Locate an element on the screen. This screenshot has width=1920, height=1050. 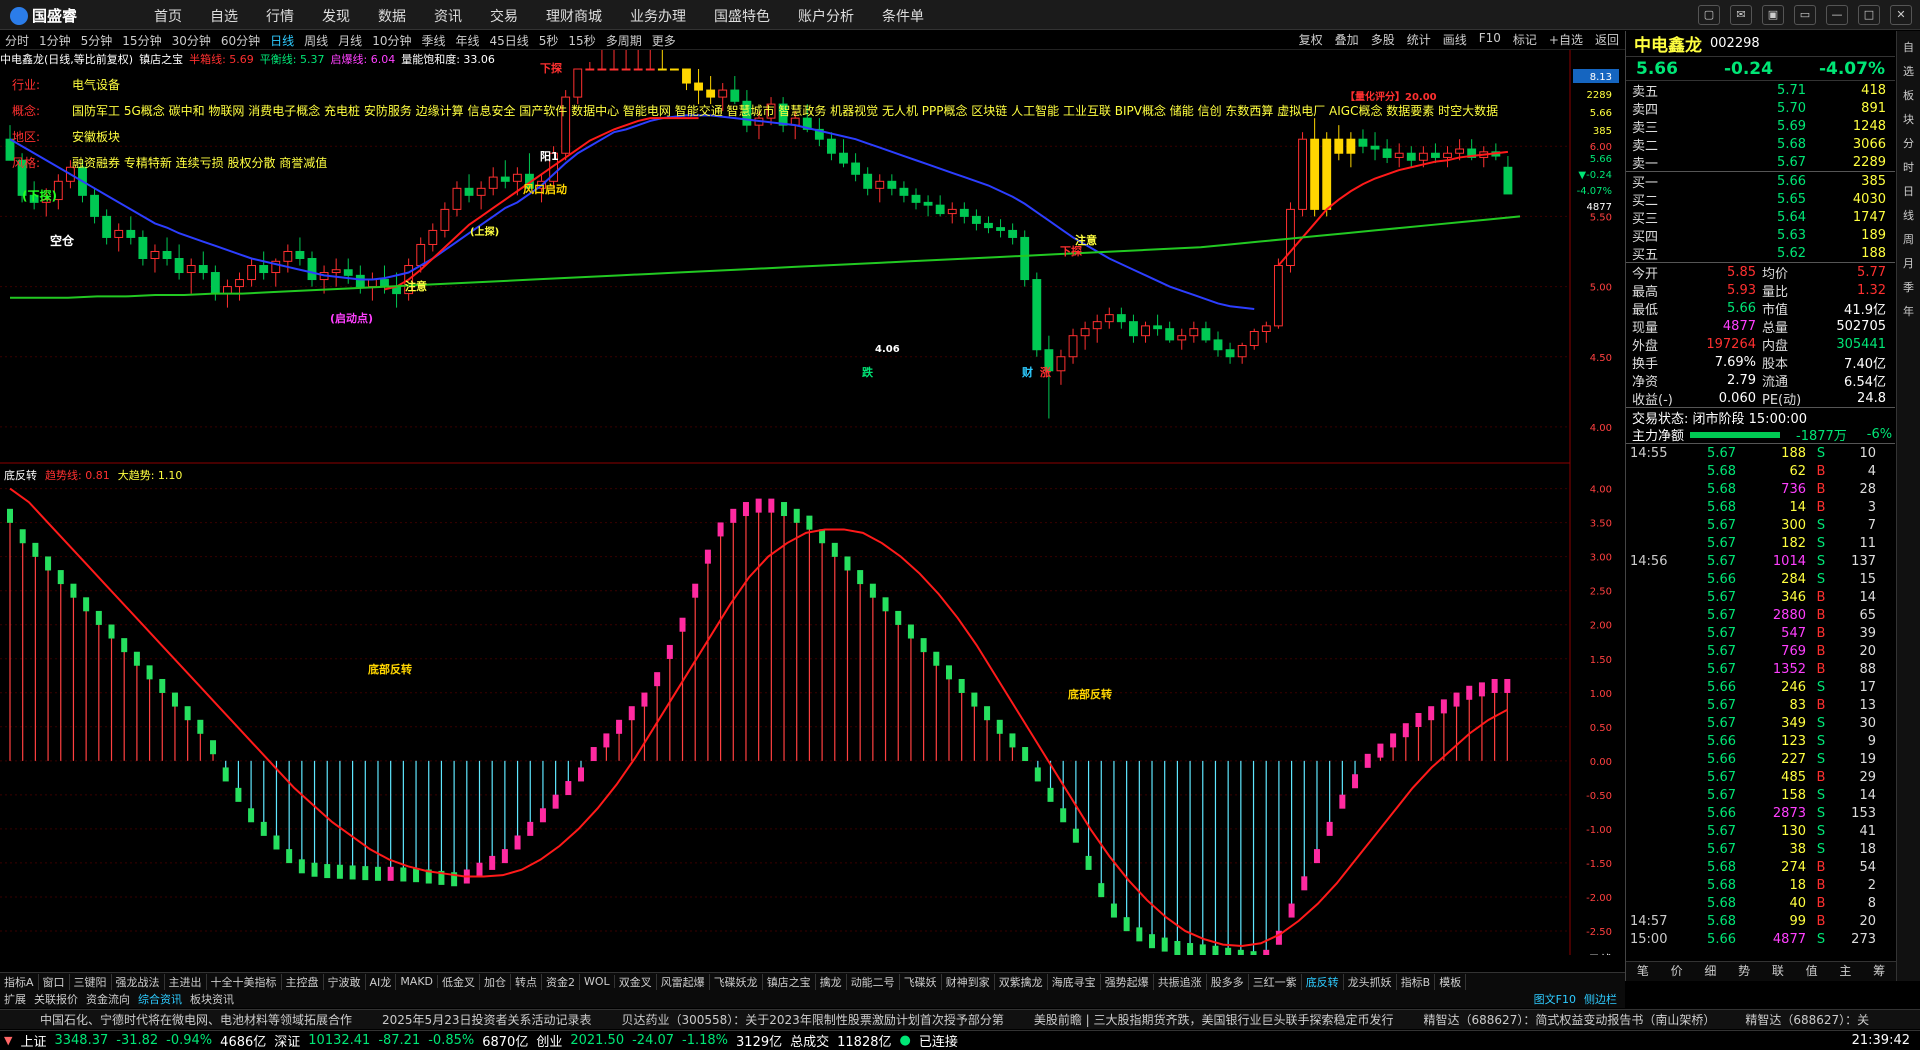
chart-tool-3: 统计 is located at coordinates (1419, 39).